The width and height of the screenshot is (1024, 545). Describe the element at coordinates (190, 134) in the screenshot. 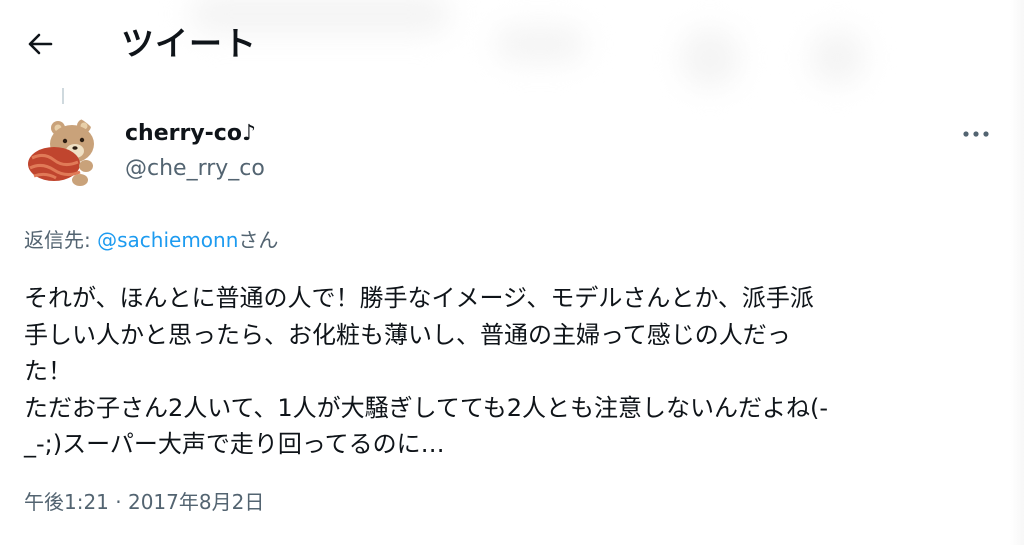

I see `author-name: cherry-co♪` at that location.